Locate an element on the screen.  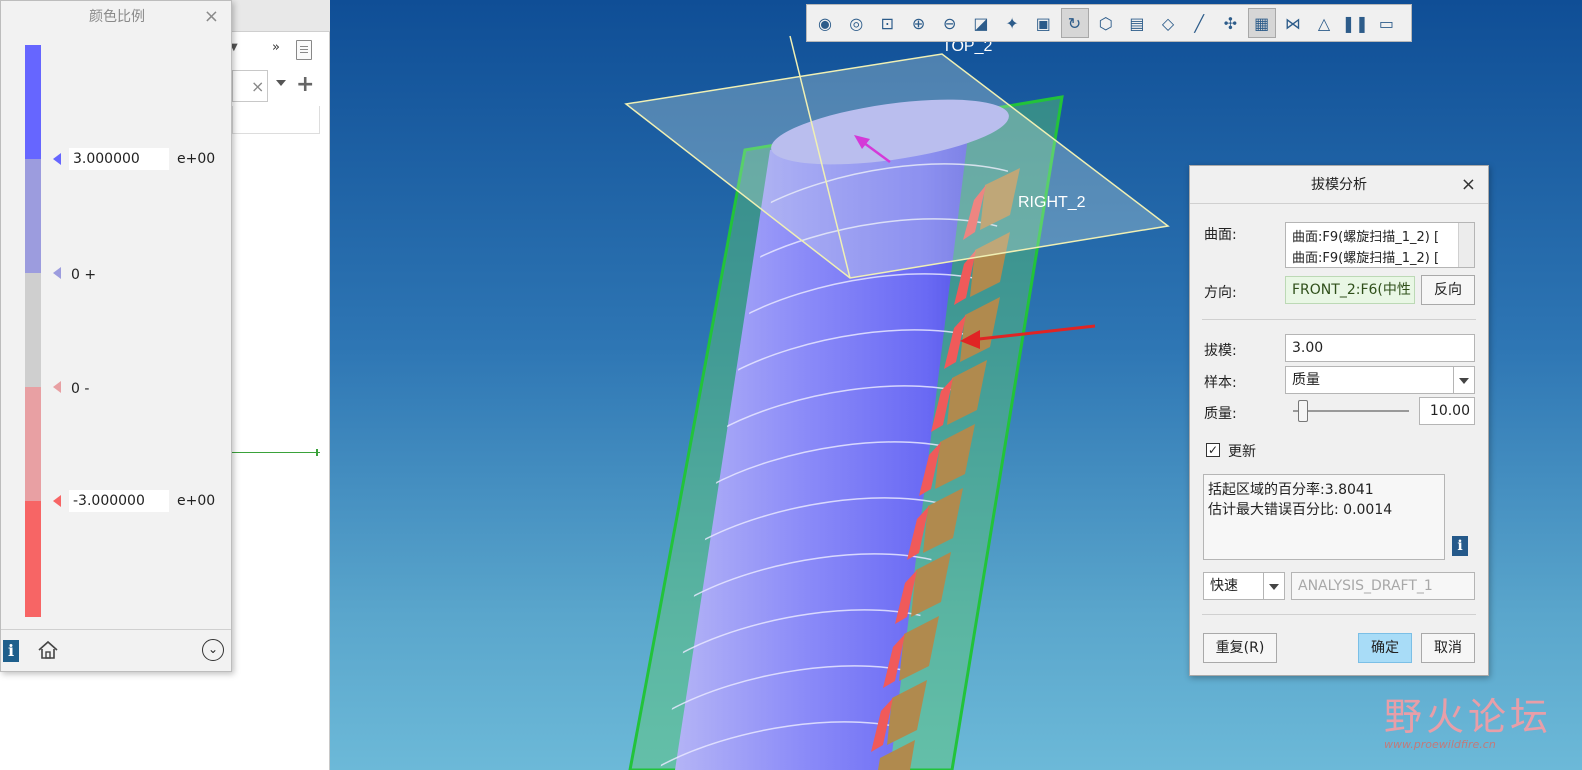
surface-label: 曲面: is located at coordinates (1220, 235).